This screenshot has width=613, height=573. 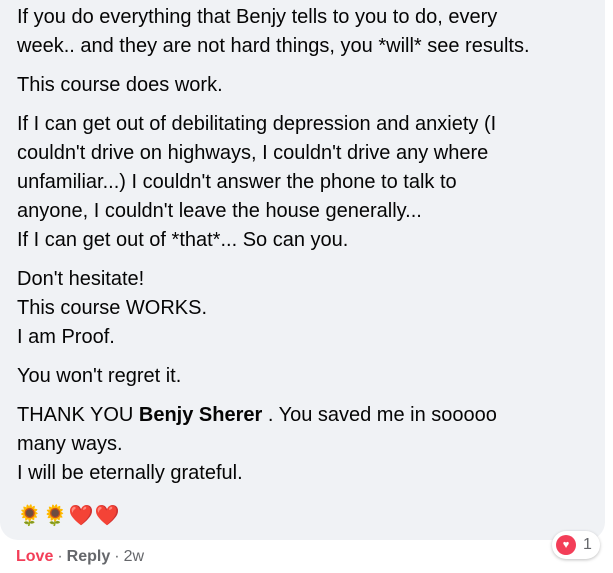 What do you see at coordinates (305, 85) in the screenshot?
I see `comment-paragraph-2: This course does work.` at bounding box center [305, 85].